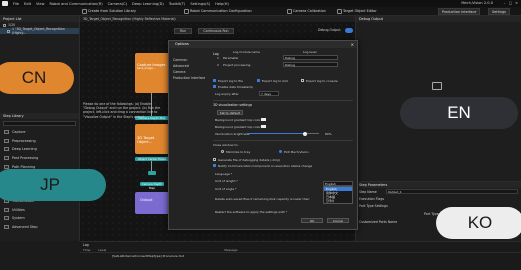 The height and width of the screenshot is (270, 521). What do you see at coordinates (222, 151) in the screenshot?
I see `minimize-radio` at bounding box center [222, 151].